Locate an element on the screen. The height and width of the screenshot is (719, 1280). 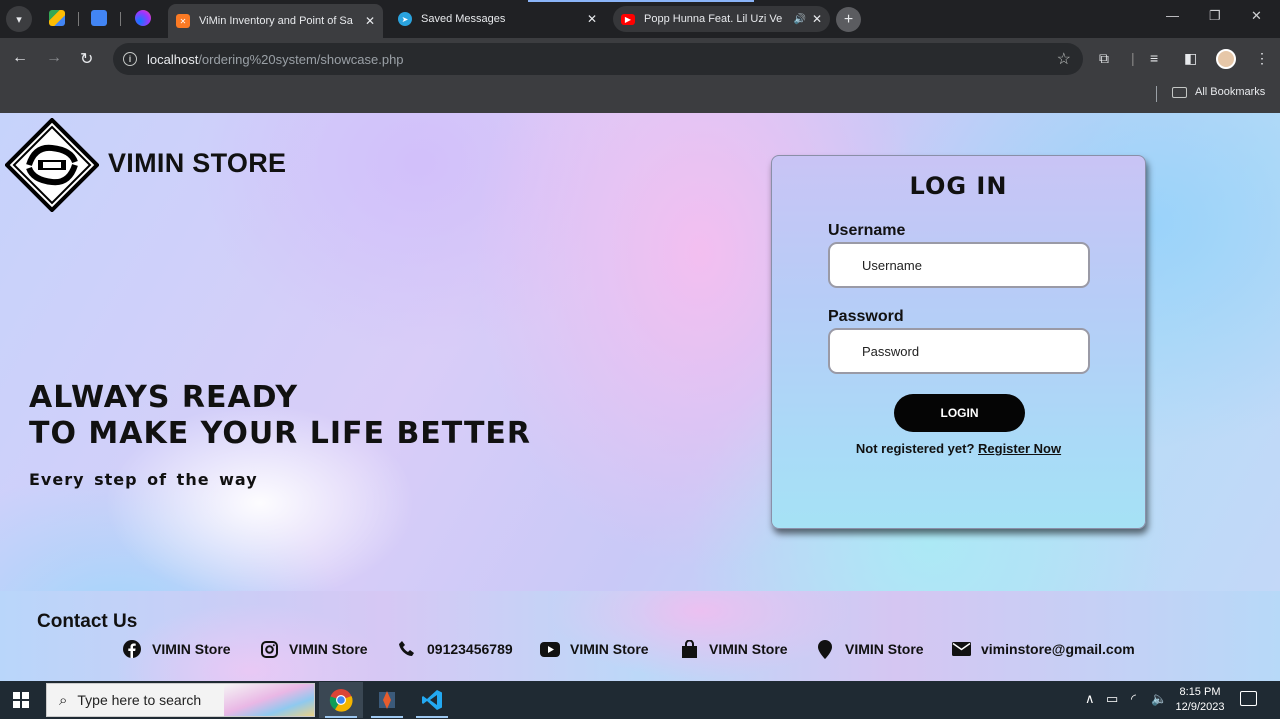
tab-title: ViMin Inventory and Point of Sa is located at coordinates (276, 21).